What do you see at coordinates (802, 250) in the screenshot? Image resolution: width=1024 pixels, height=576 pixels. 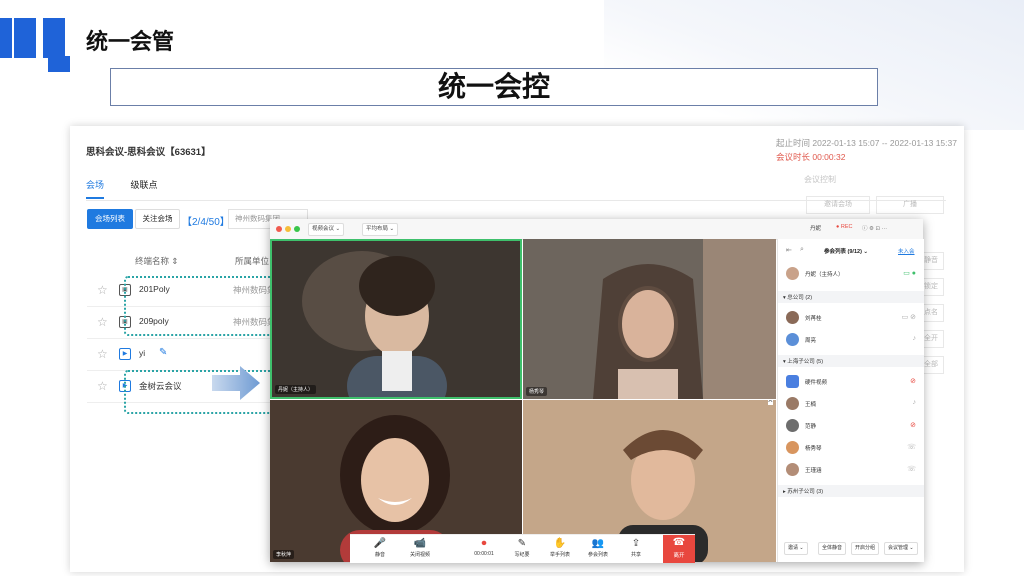 I see `search-icon: ⌕` at bounding box center [802, 250].